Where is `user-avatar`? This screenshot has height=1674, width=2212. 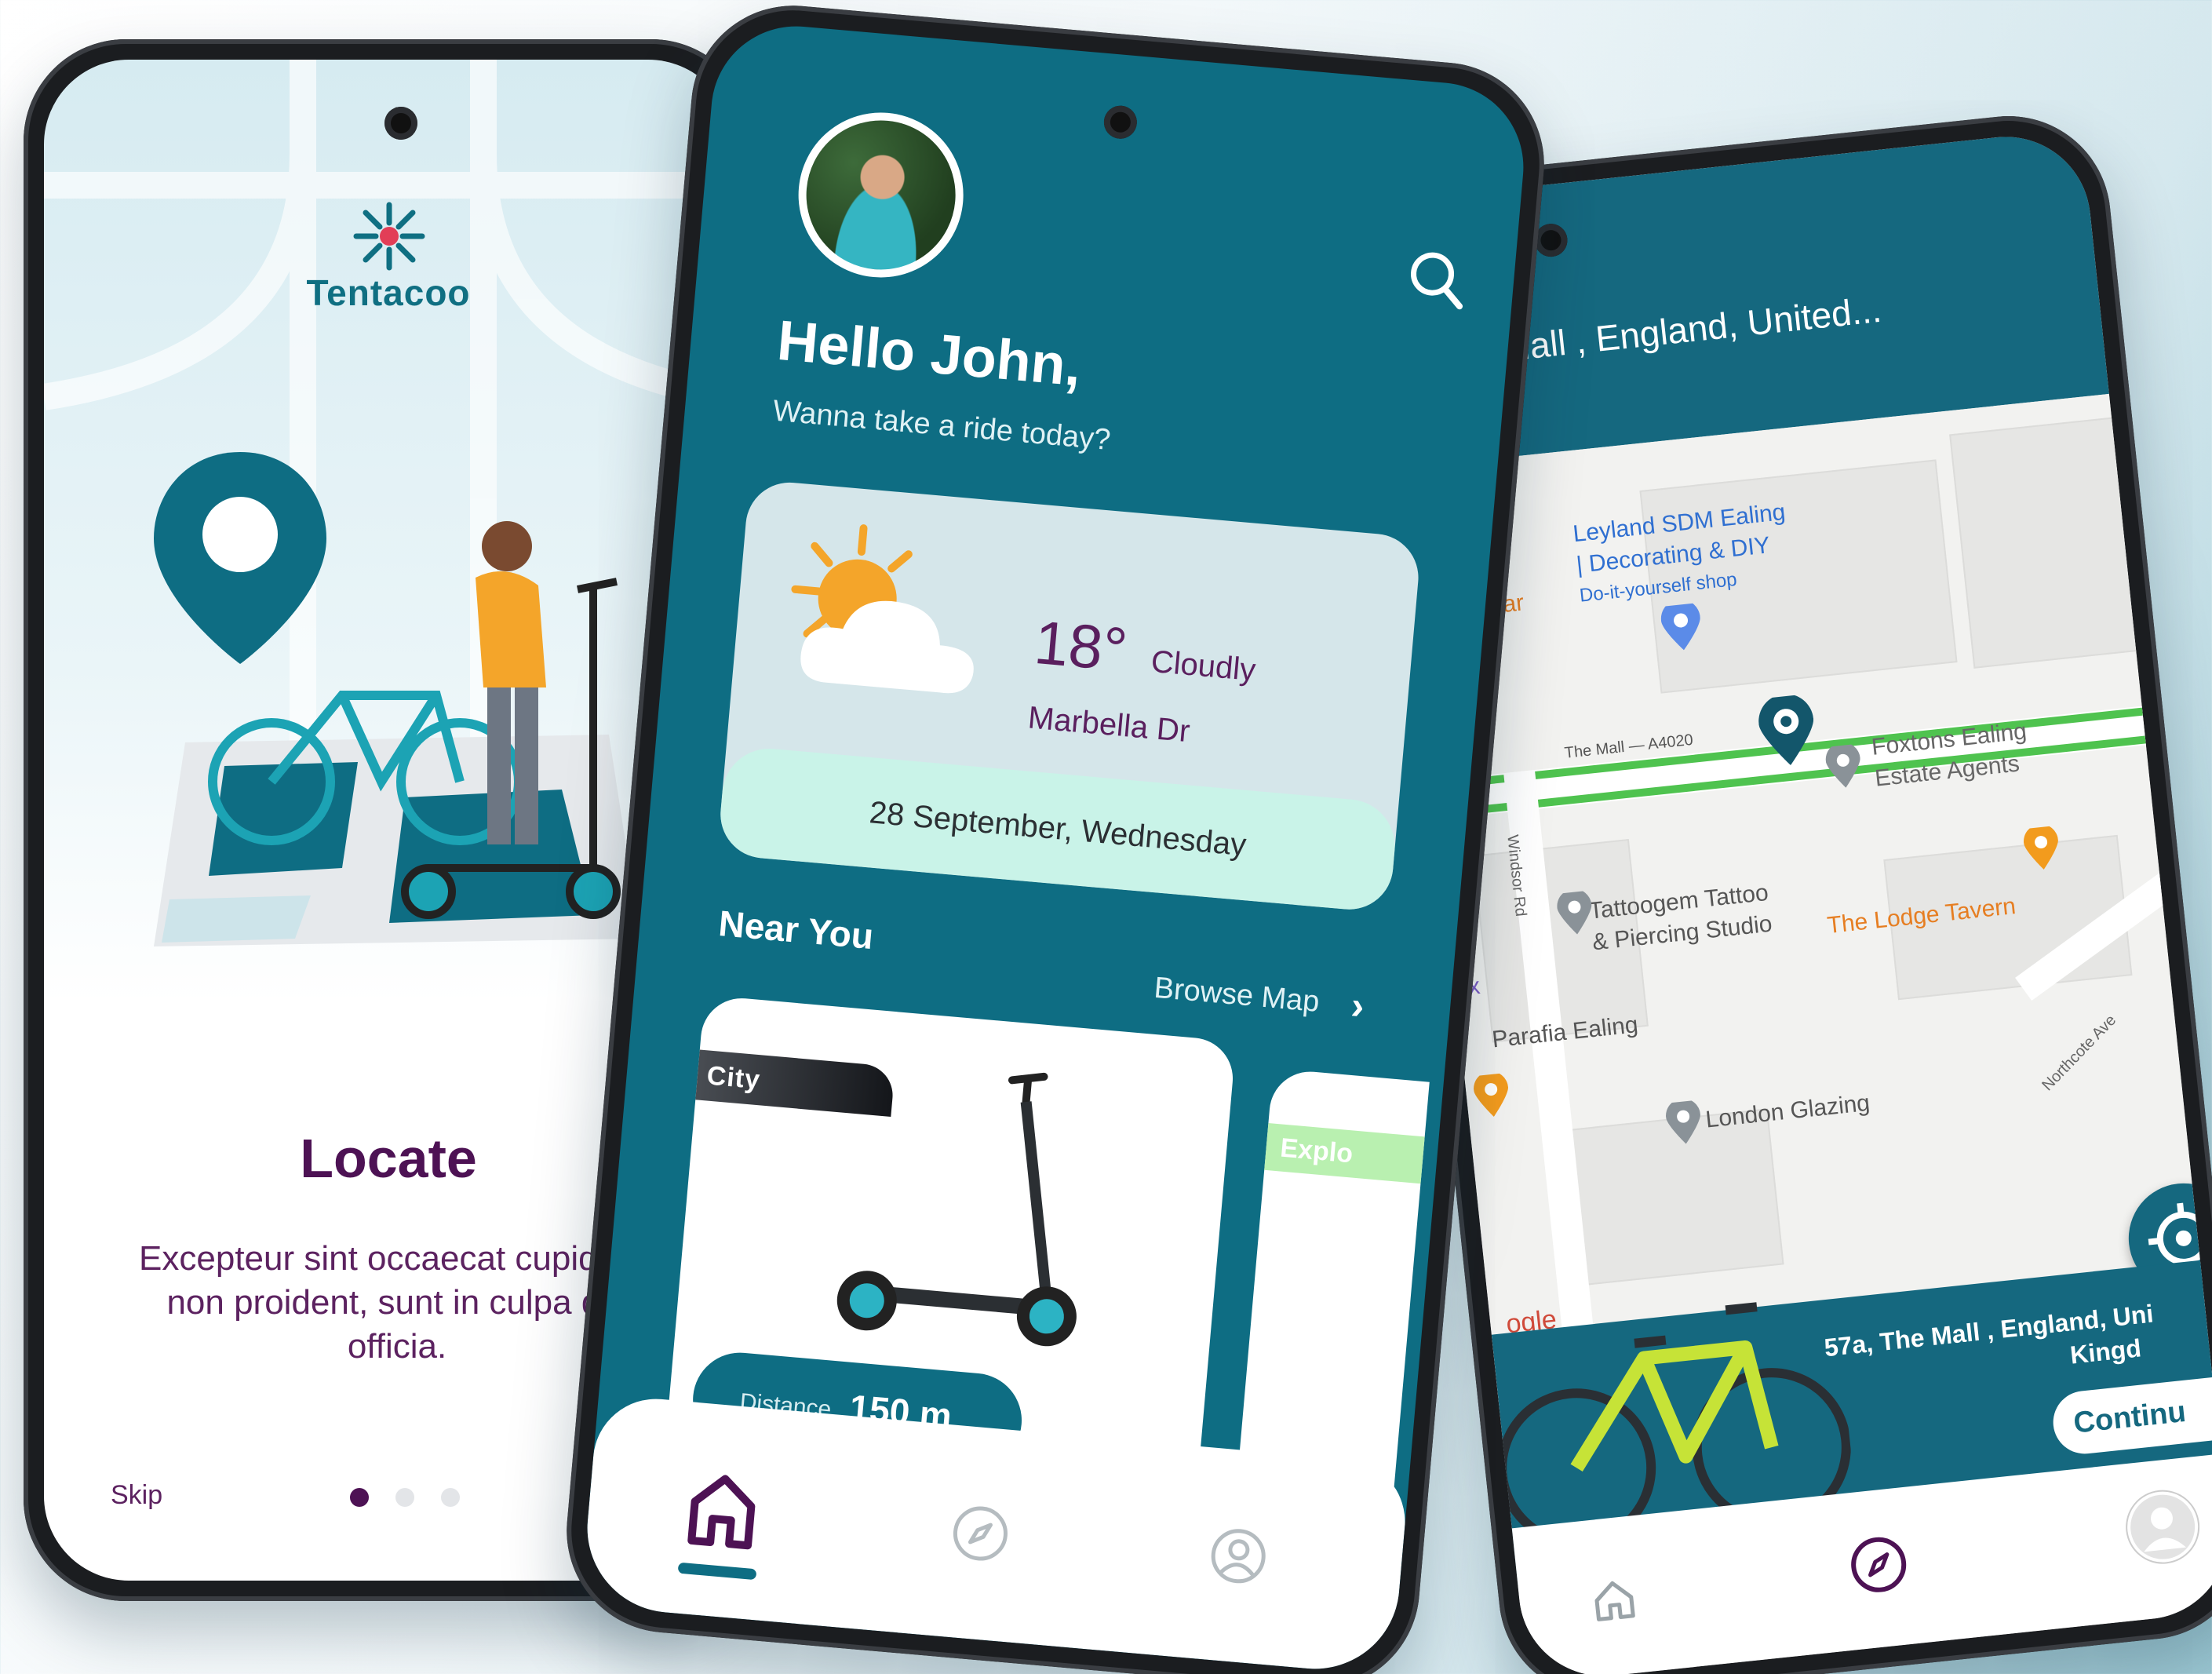
user-avatar is located at coordinates (881, 195).